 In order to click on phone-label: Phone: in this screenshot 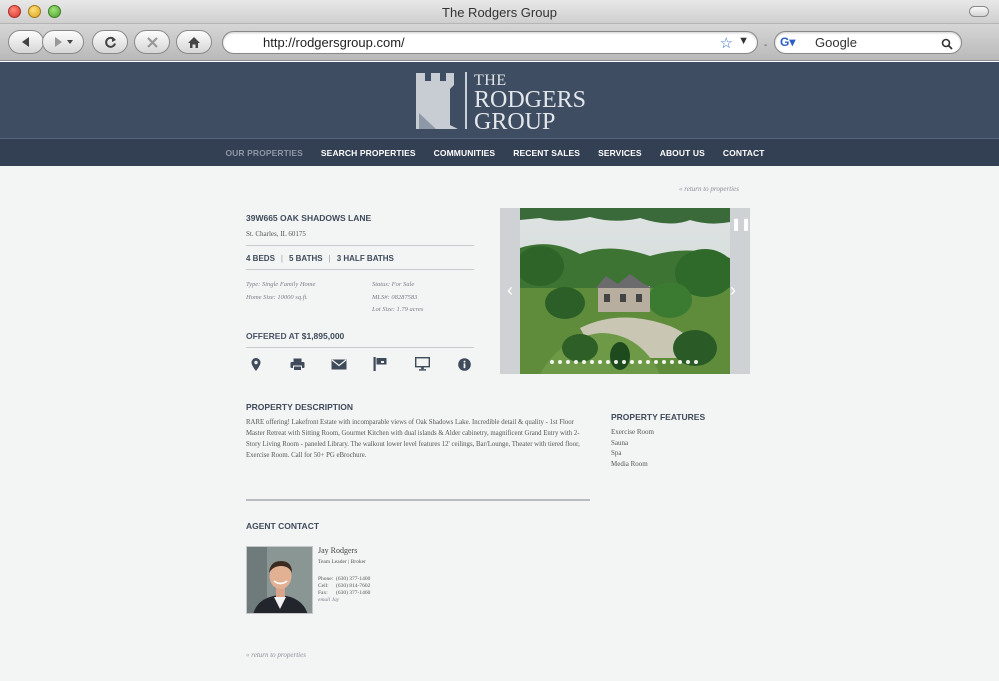, I will do `click(326, 579)`.